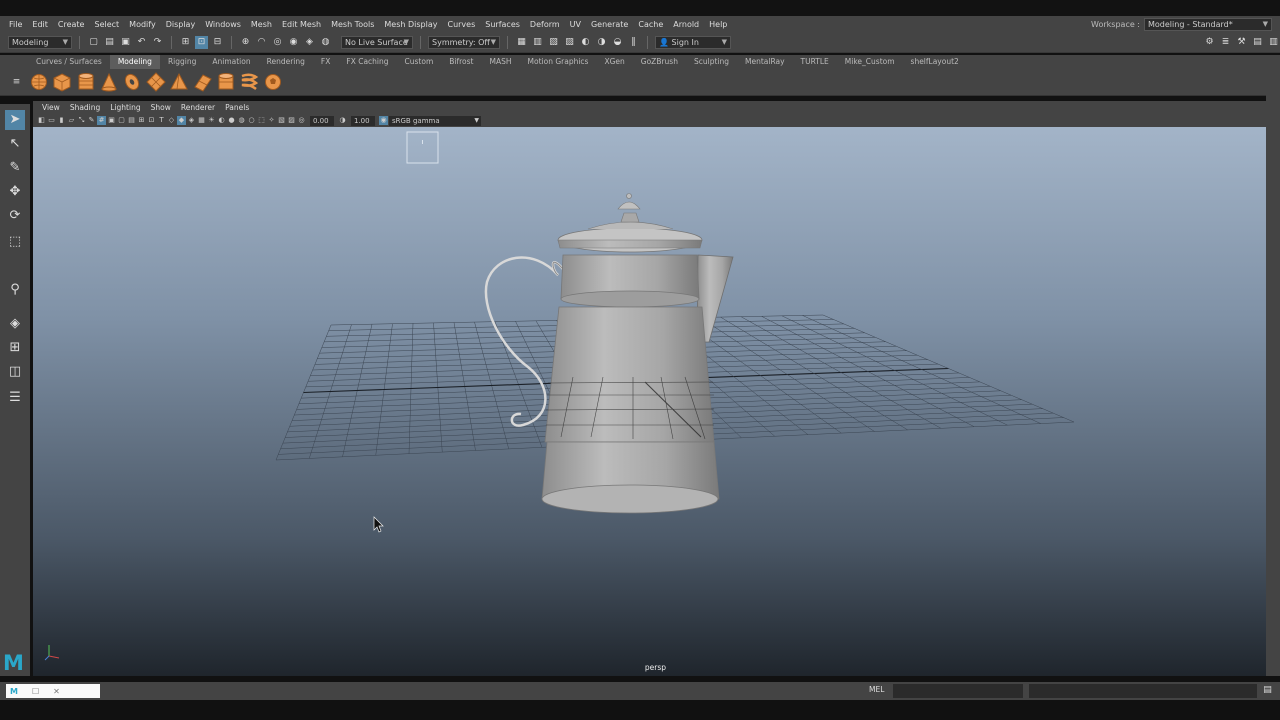  I want to click on exposure-field: 0.00, so click(322, 120).